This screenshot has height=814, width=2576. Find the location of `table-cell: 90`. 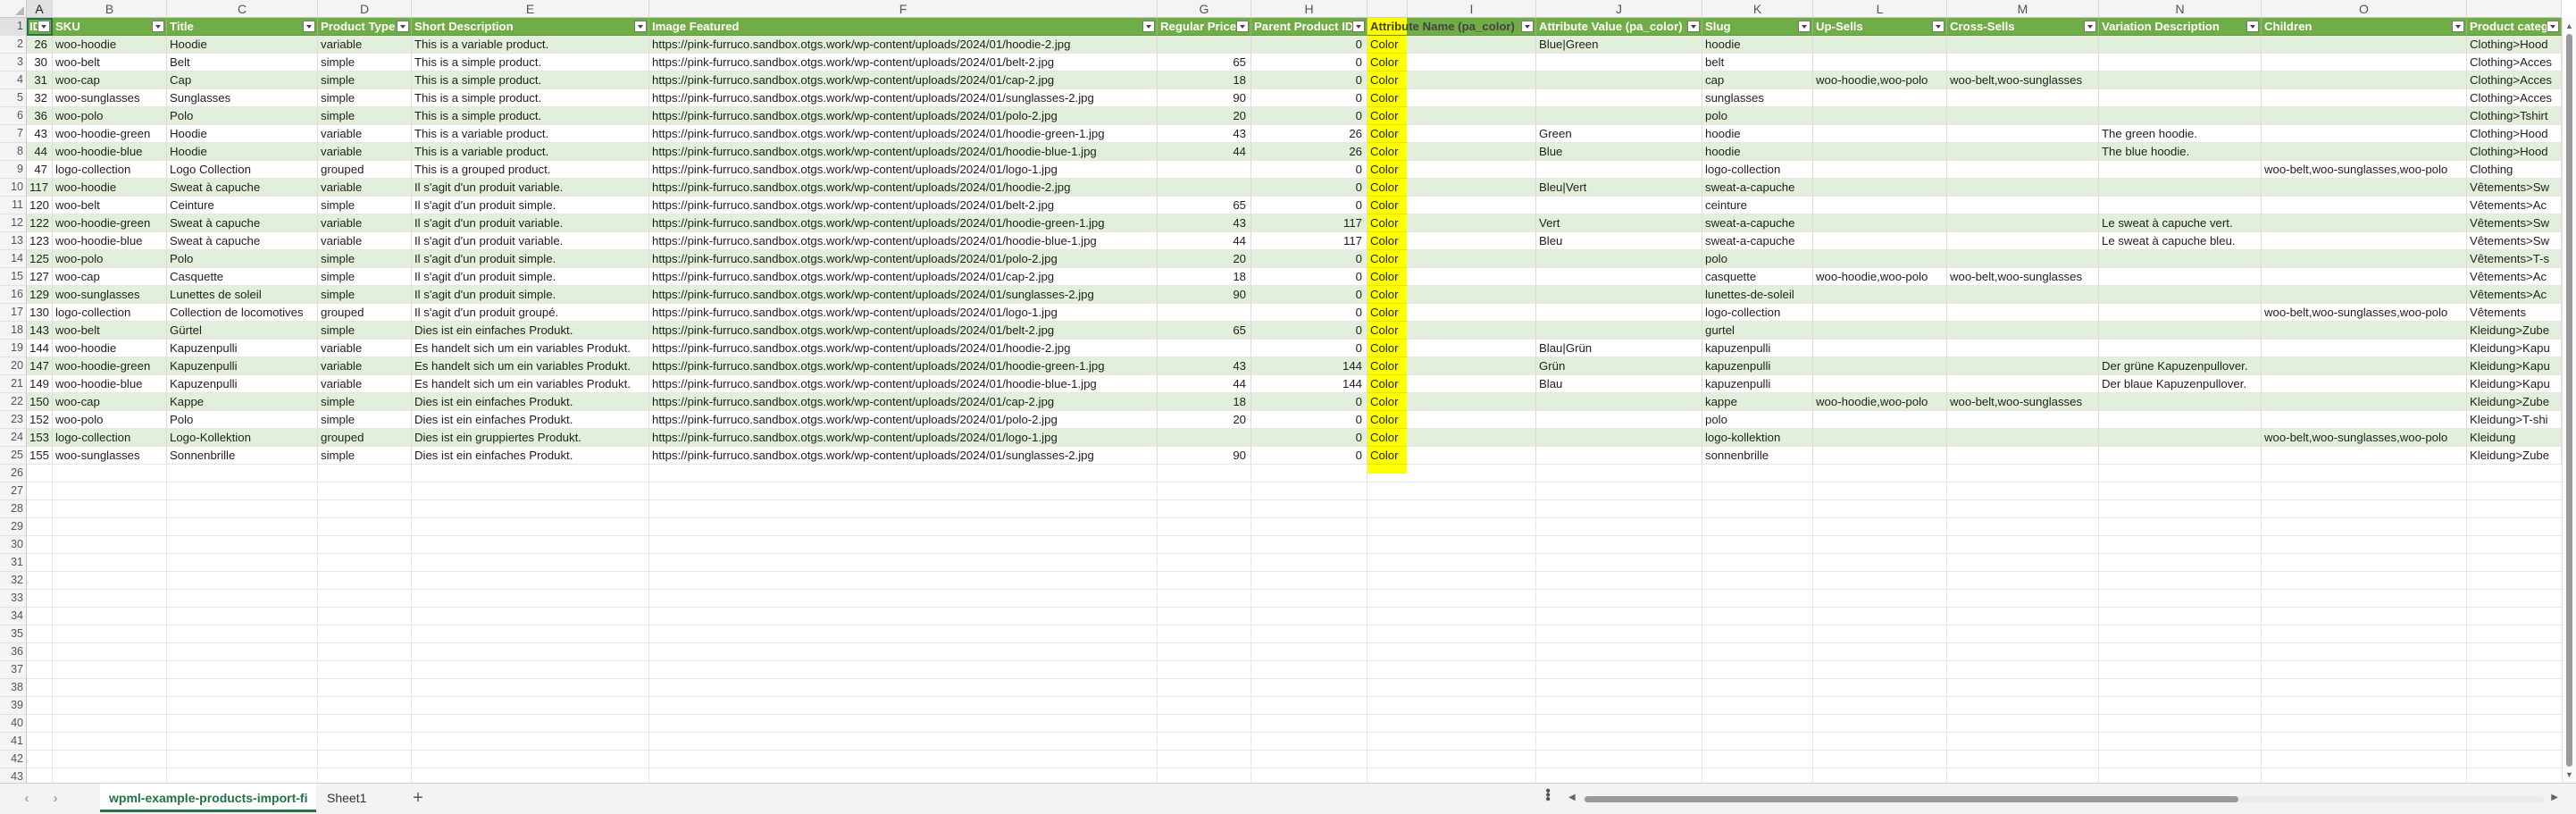

table-cell: 90 is located at coordinates (1205, 295).